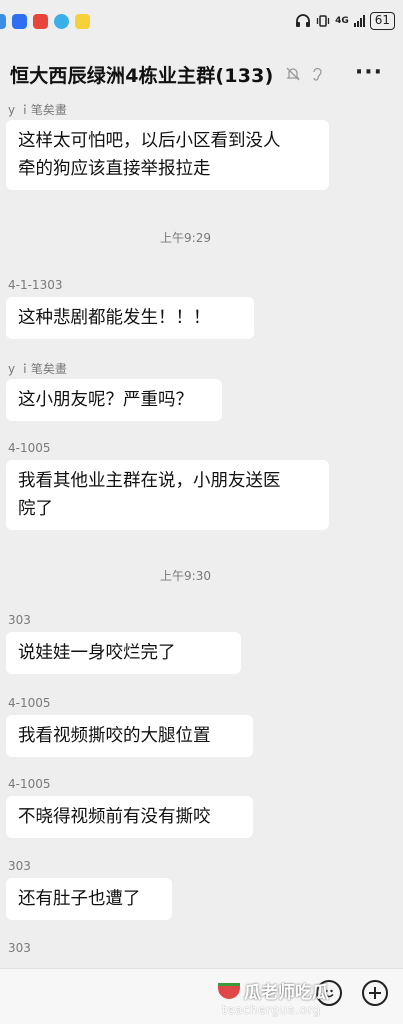 The image size is (403, 1024). What do you see at coordinates (130, 318) in the screenshot?
I see `message-bubble: 这种悲剧都能发生！！！` at bounding box center [130, 318].